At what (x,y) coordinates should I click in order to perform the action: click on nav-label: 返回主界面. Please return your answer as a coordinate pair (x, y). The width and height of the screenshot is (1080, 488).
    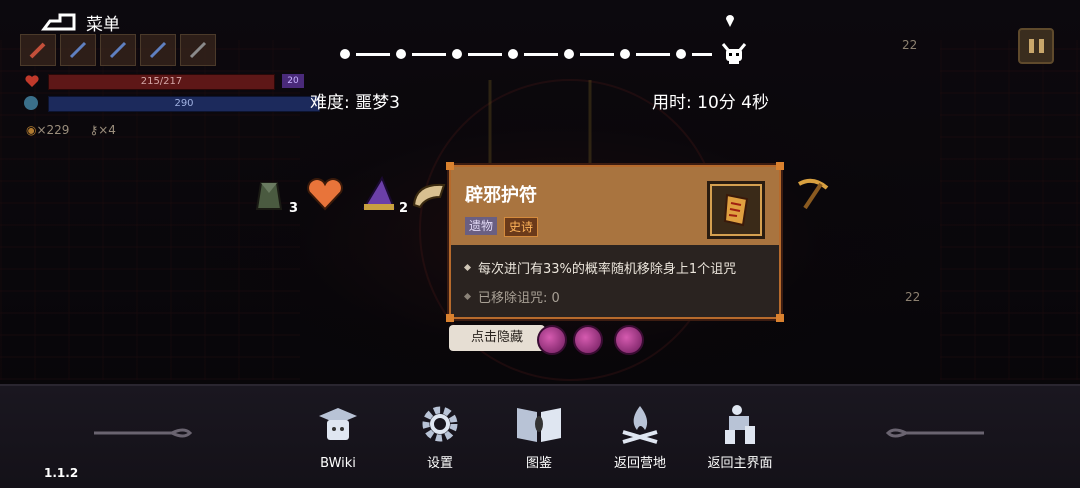
    Looking at the image, I should click on (740, 463).